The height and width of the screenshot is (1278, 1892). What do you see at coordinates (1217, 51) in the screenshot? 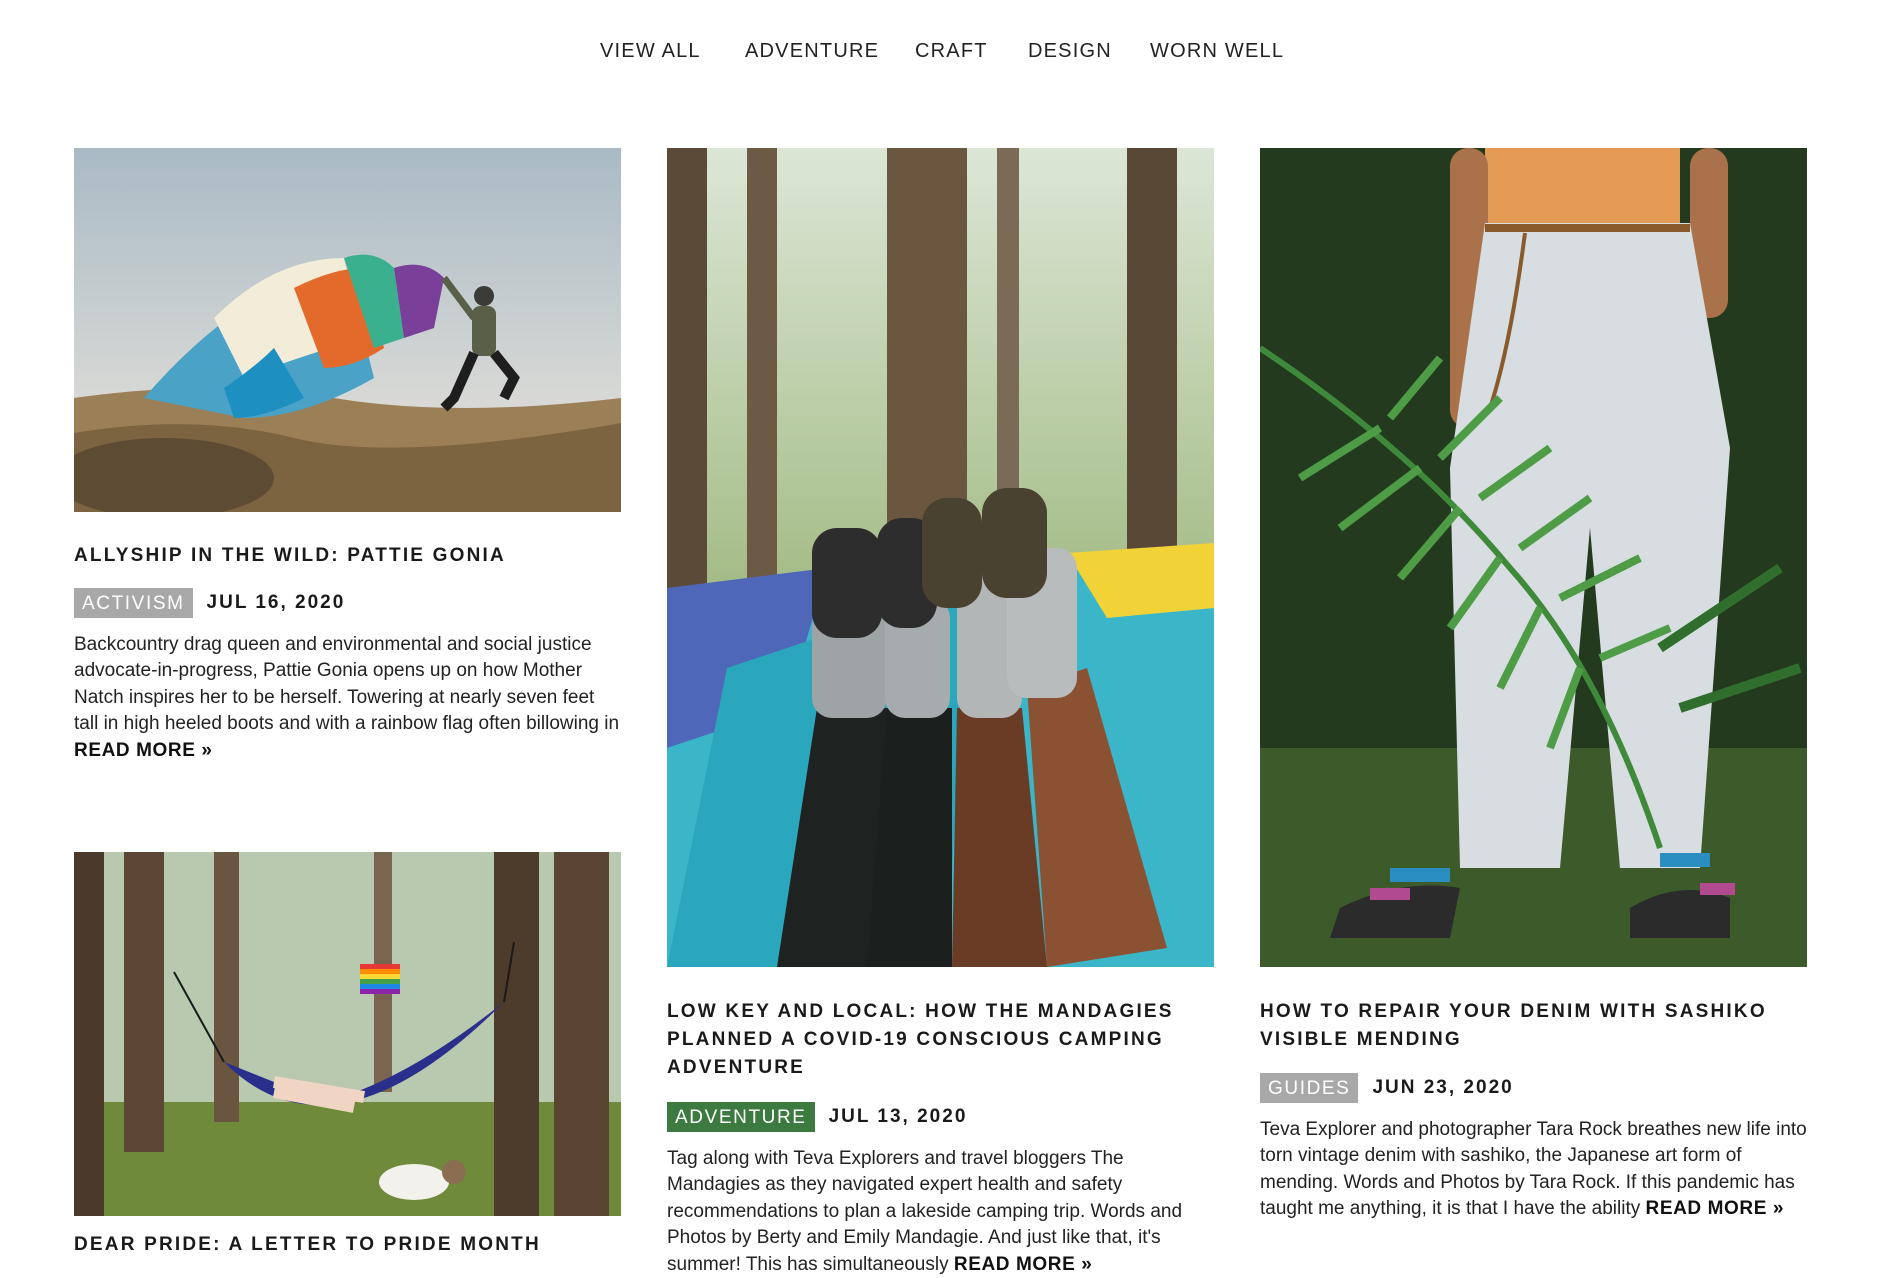
I see `nav-worn-well: WORN WELL` at bounding box center [1217, 51].